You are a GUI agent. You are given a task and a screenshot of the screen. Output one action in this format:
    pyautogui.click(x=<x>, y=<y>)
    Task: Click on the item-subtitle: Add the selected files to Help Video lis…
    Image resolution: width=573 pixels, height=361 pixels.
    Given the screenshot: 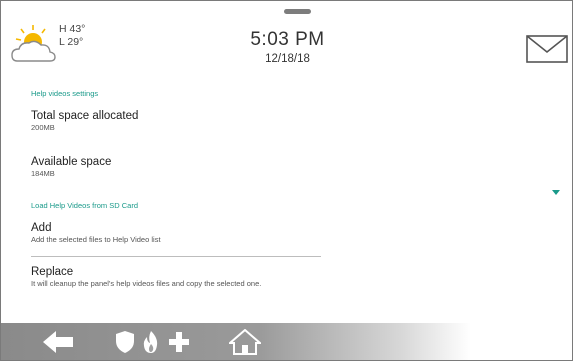 What is the action you would take?
    pyautogui.click(x=96, y=239)
    